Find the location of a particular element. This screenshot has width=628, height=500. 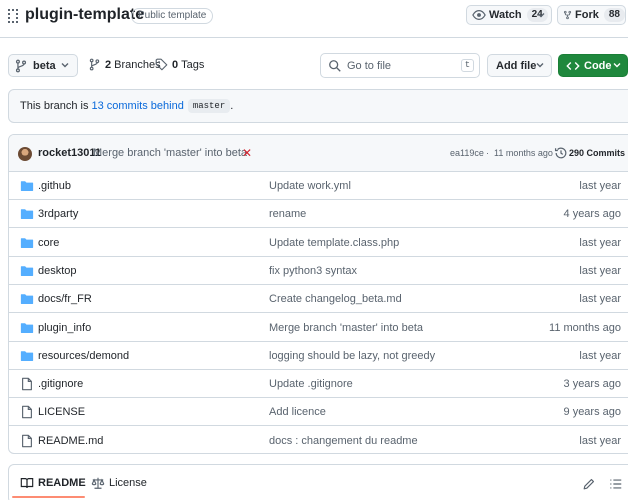

code-label: Code is located at coordinates (598, 65).